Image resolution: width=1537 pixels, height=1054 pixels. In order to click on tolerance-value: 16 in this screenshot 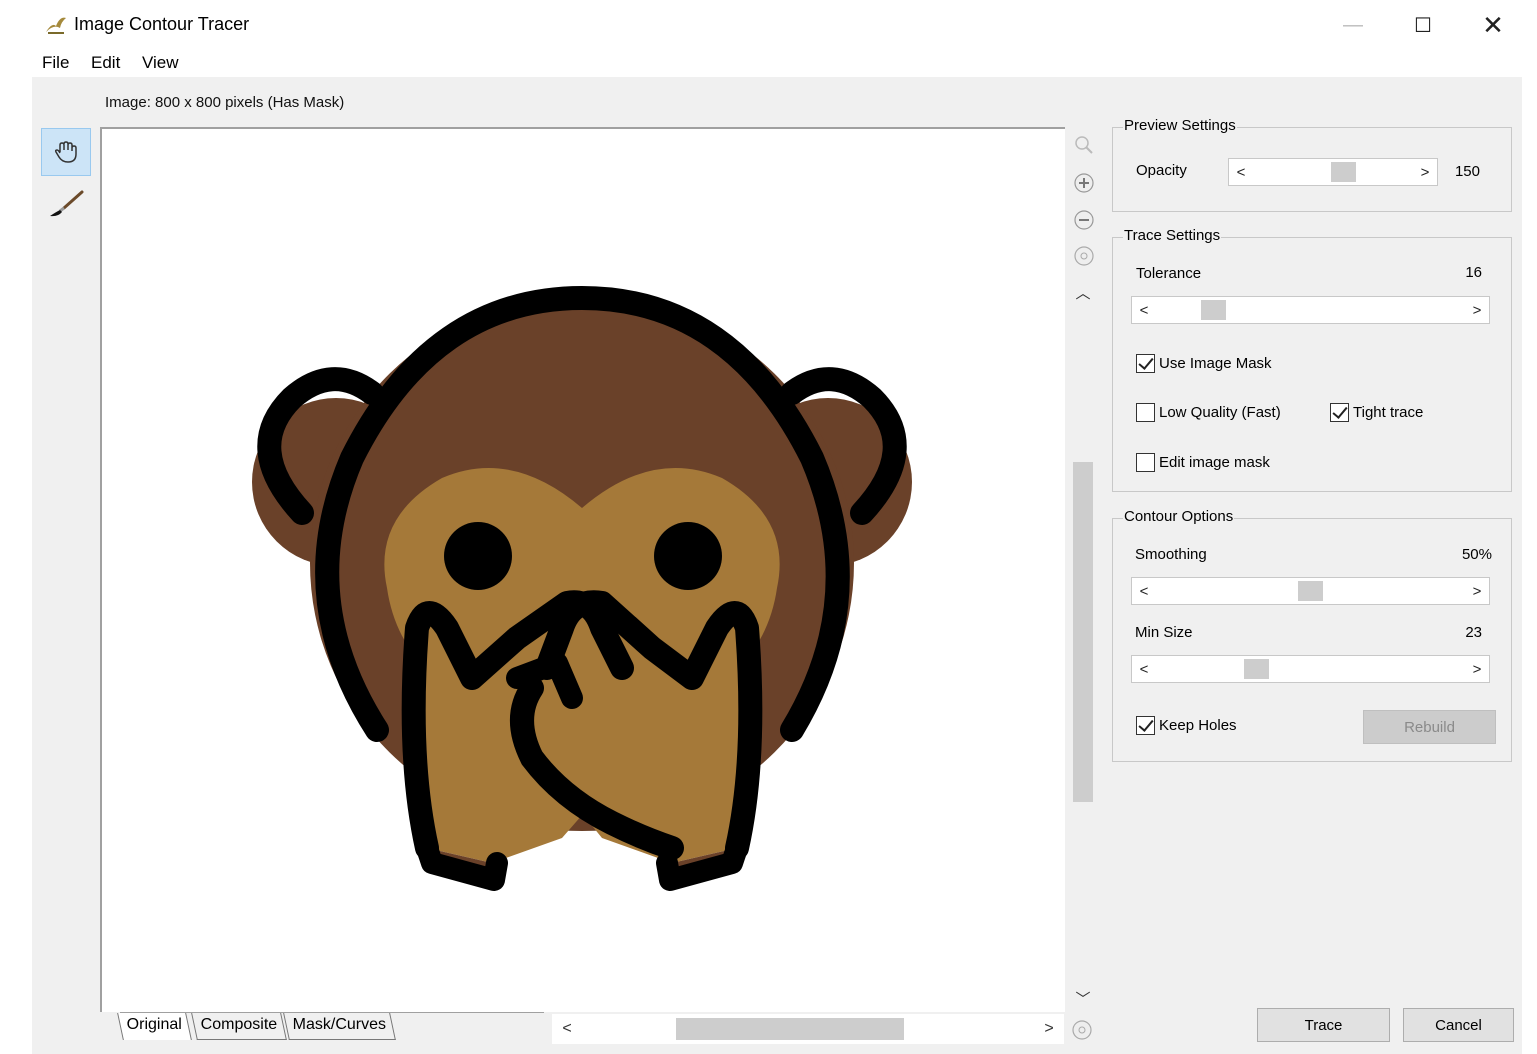, I will do `click(1473, 272)`.